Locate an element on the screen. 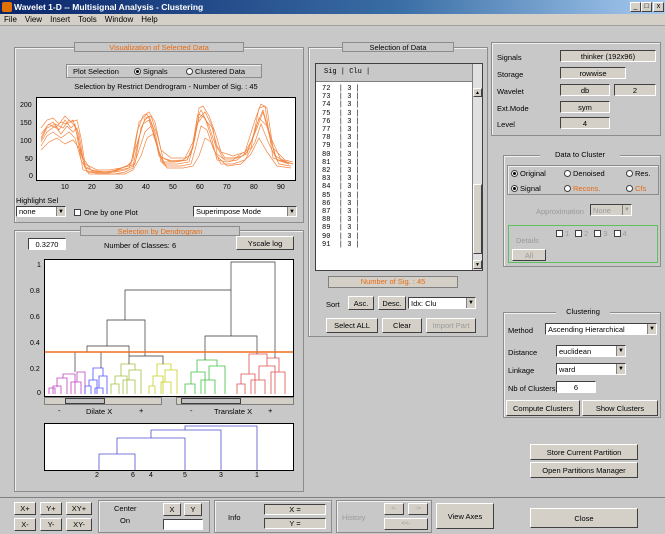 The image size is (665, 534). one-by-one-checkbox: One by one Plot is located at coordinates (106, 212).